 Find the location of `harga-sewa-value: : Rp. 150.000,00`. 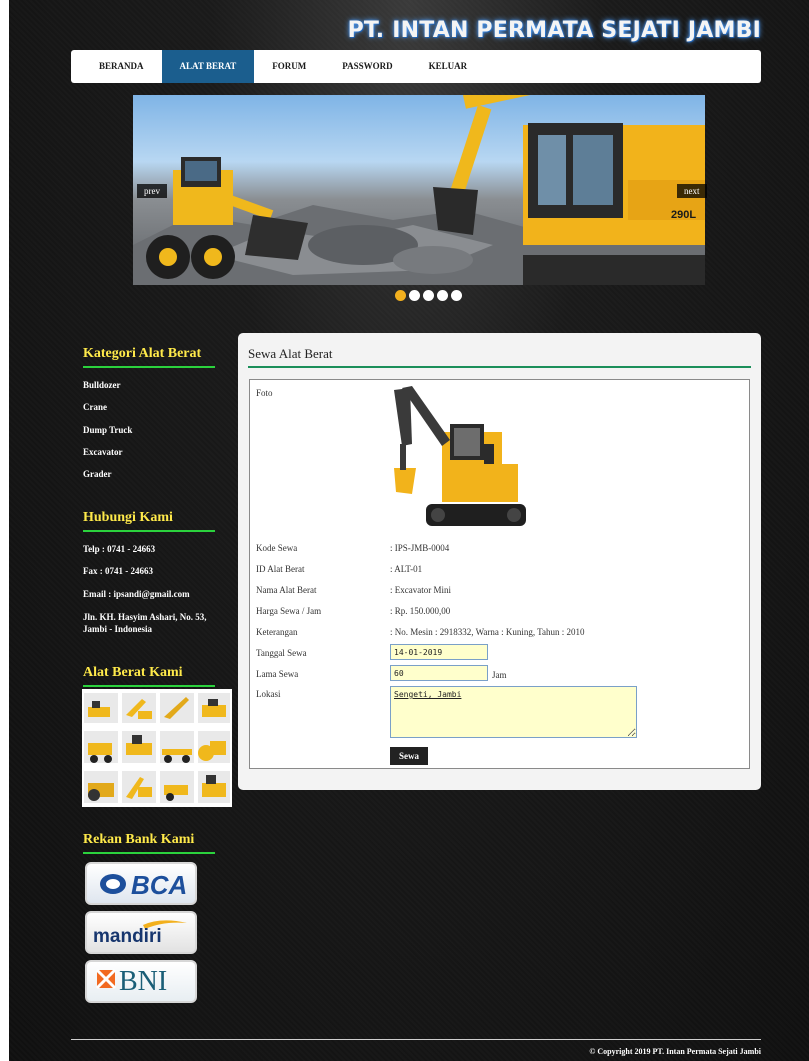

harga-sewa-value: : Rp. 150.000,00 is located at coordinates (420, 611).